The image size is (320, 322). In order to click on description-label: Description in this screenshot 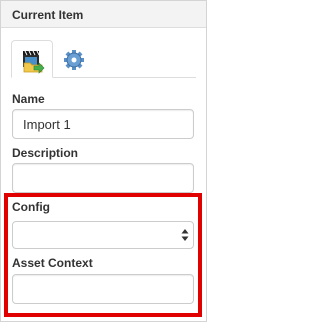, I will do `click(45, 153)`.